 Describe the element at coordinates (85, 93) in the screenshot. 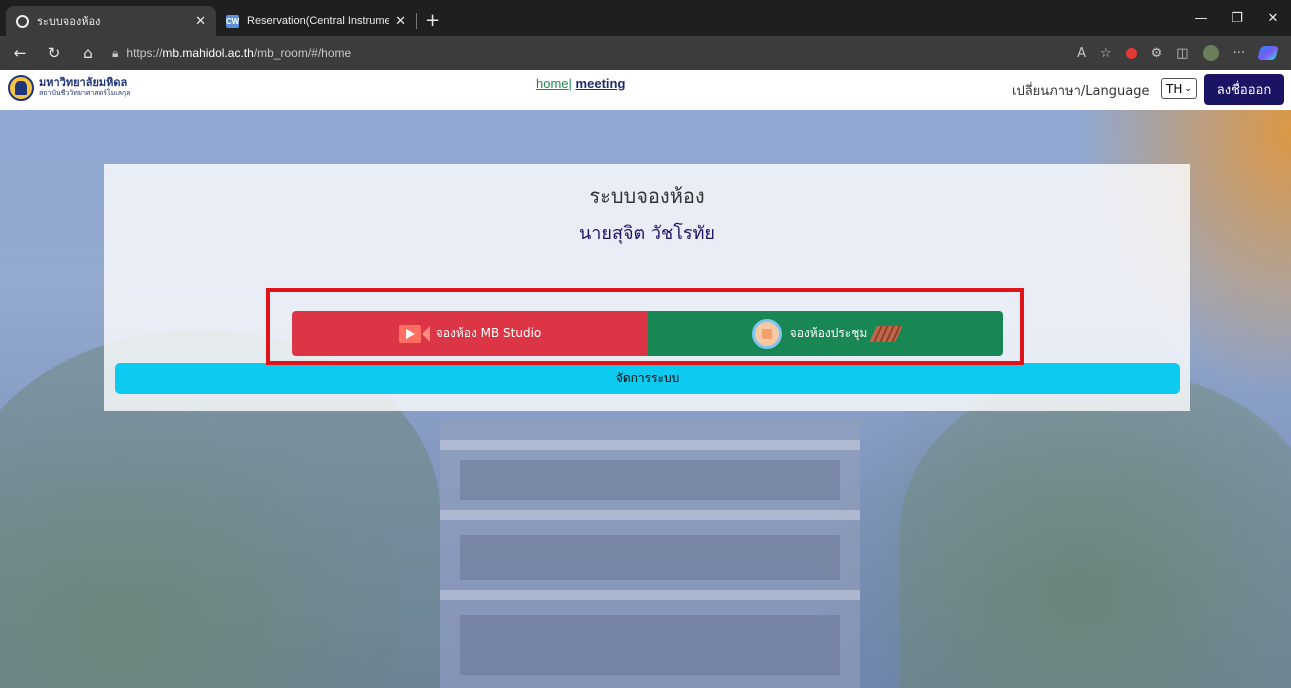

I see `logo-sub-text: สถาบันชีววิทยาศาสตร์โมเลกุล` at that location.